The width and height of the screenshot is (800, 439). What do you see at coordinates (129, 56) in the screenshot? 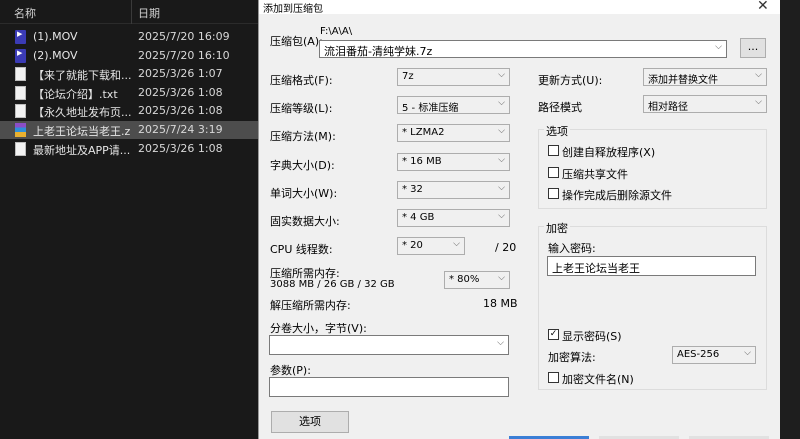
I see `file-row: (2).MOV 2025/7/20 16:10` at bounding box center [129, 56].